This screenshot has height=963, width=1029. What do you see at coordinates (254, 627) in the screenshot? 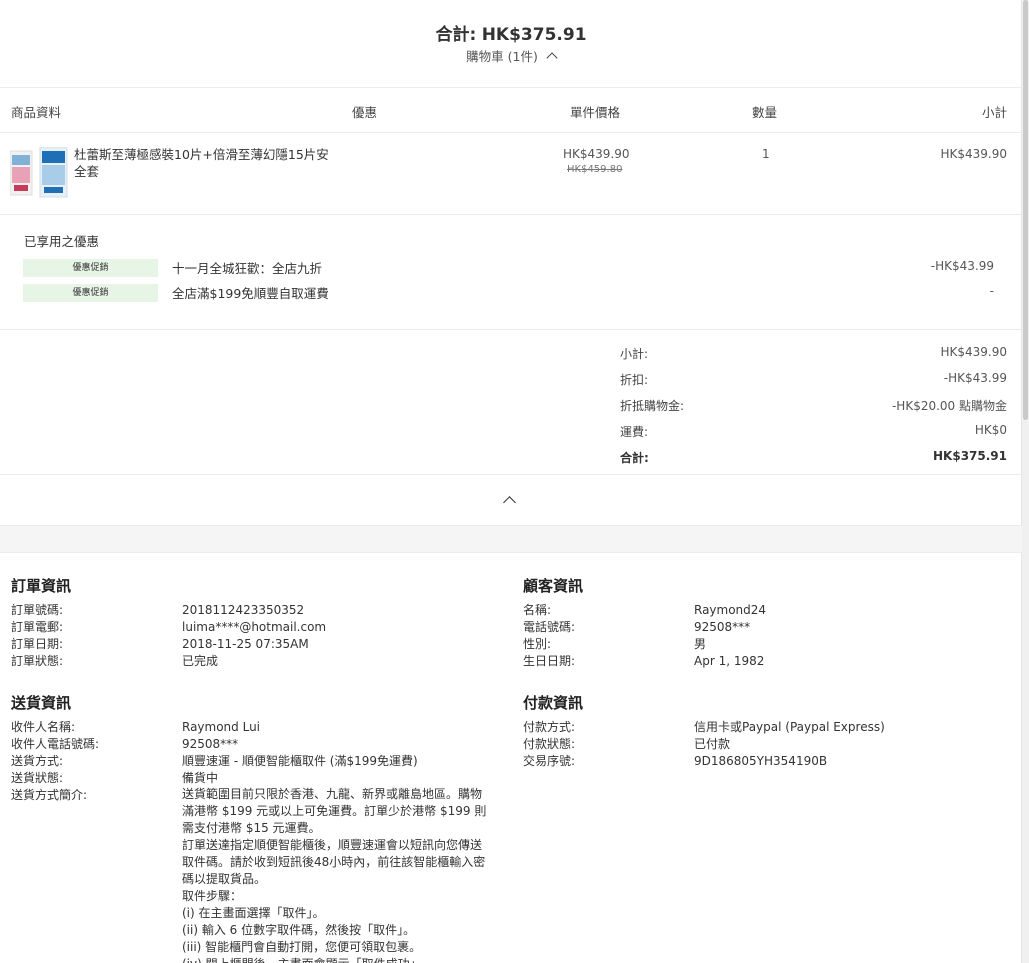
I see `order-email-value: luima****@hotmail.com` at bounding box center [254, 627].